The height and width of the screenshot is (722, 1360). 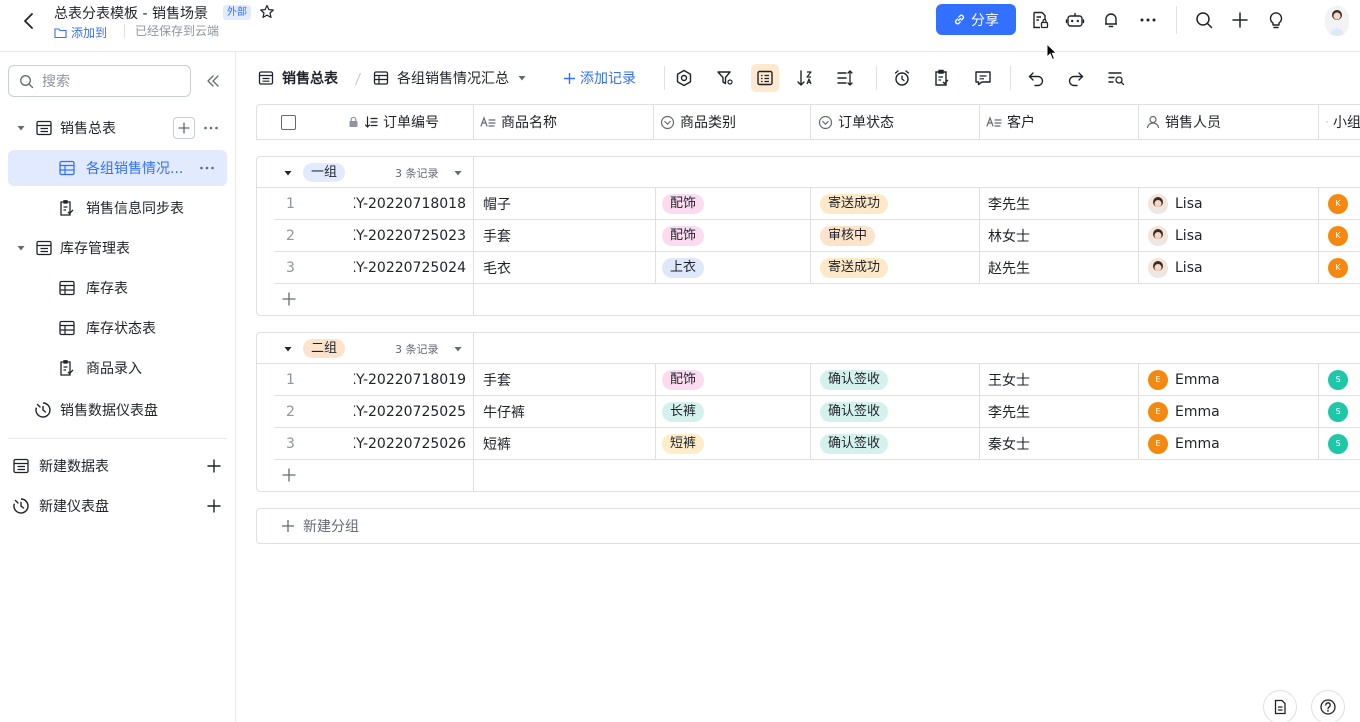 What do you see at coordinates (117, 368) in the screenshot?
I see `sidebar-item-product-entry: 商品录入` at bounding box center [117, 368].